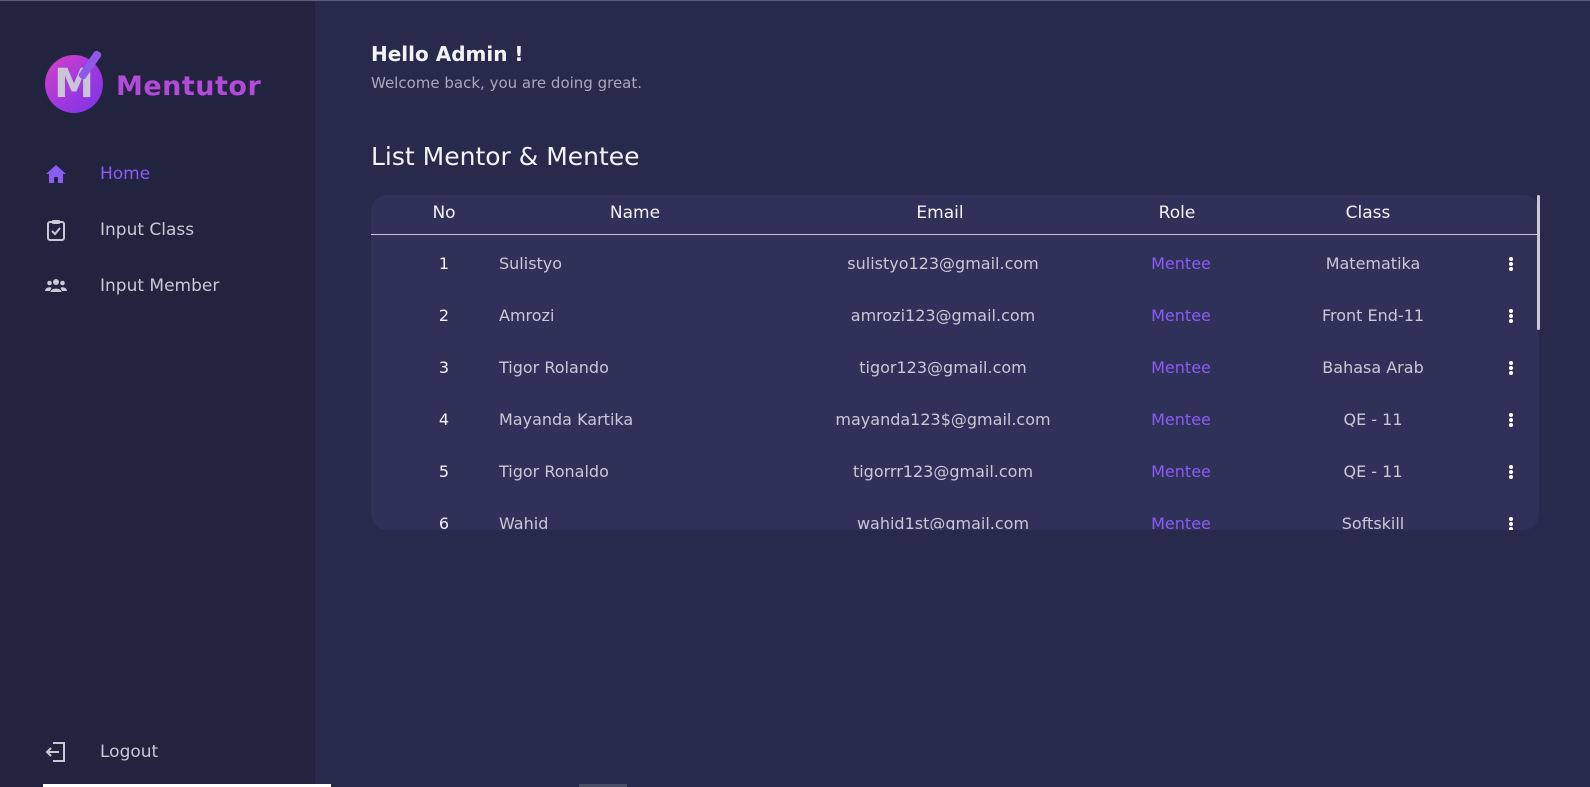  Describe the element at coordinates (56, 230) in the screenshot. I see `clipboard-check-icon` at that location.